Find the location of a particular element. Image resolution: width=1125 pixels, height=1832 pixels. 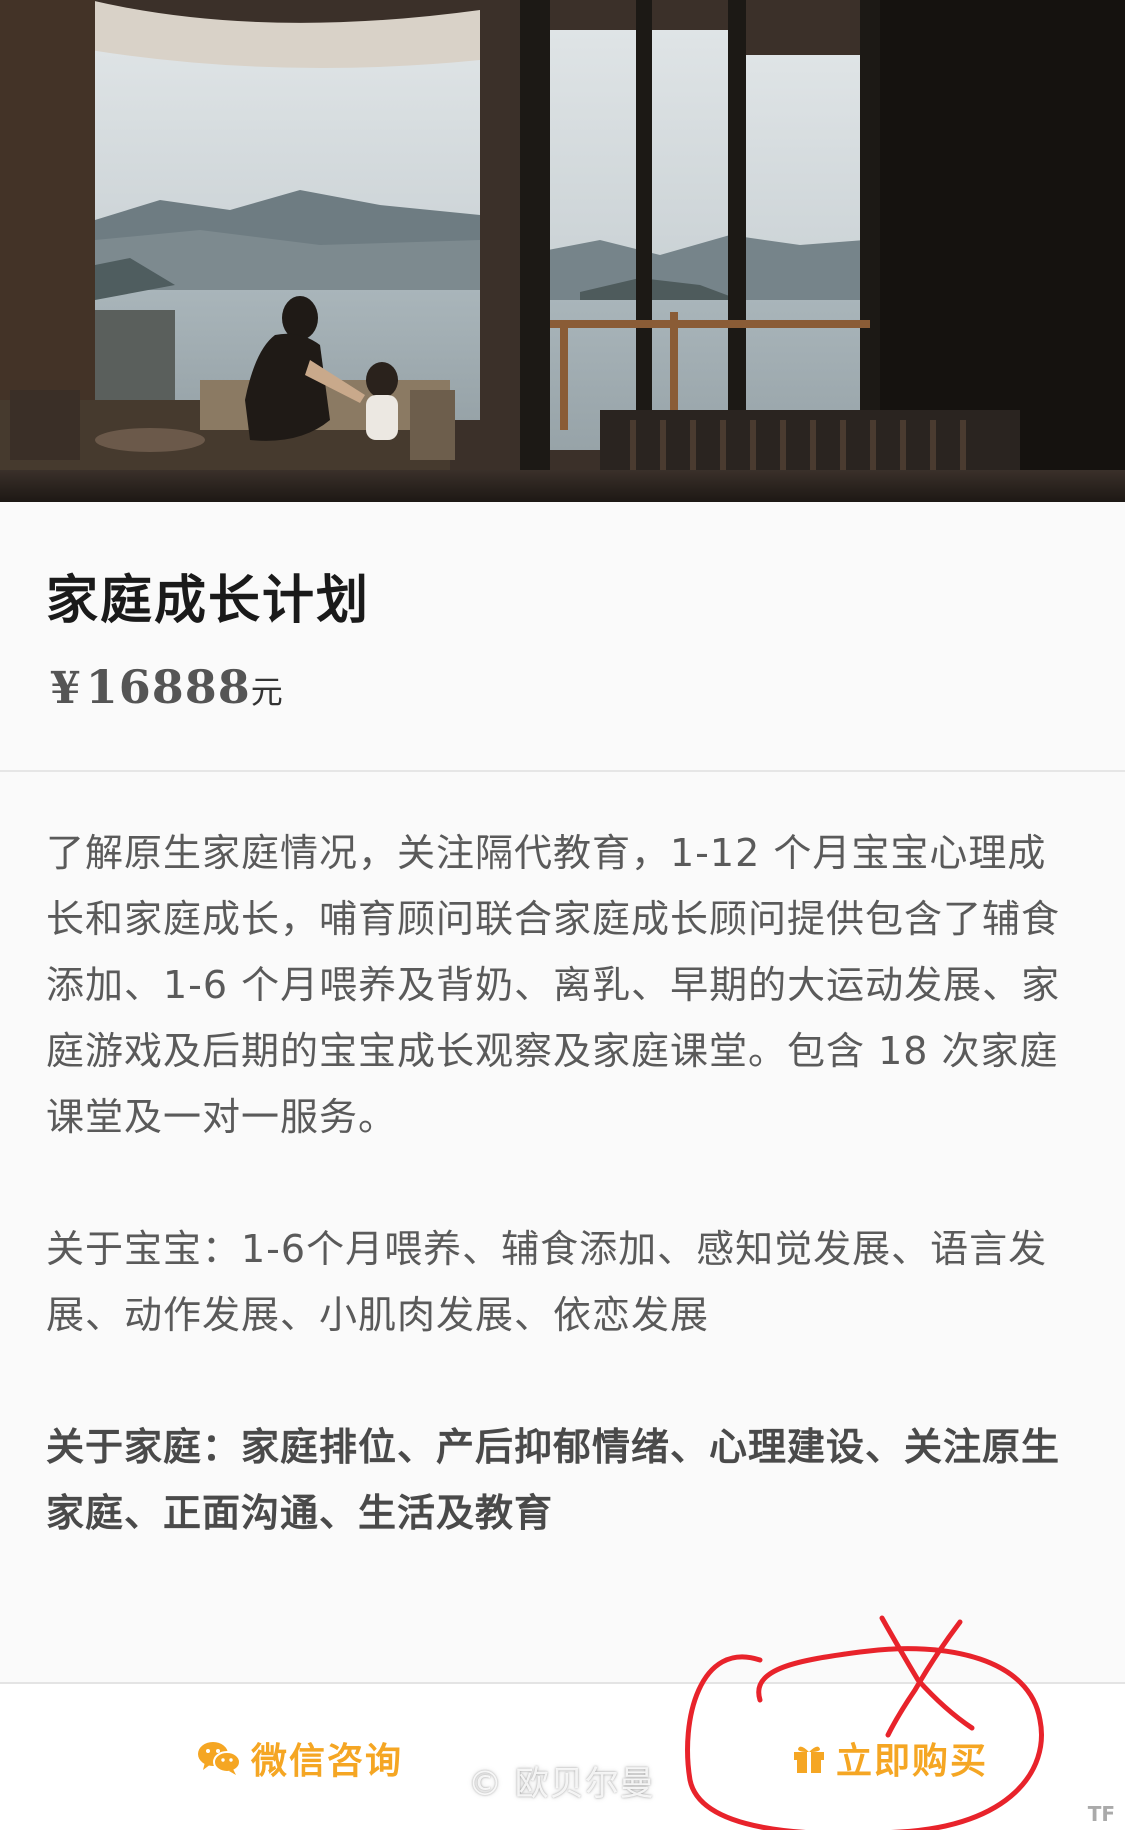

wechat-consult-label: 微信咨询 is located at coordinates (326, 1761).